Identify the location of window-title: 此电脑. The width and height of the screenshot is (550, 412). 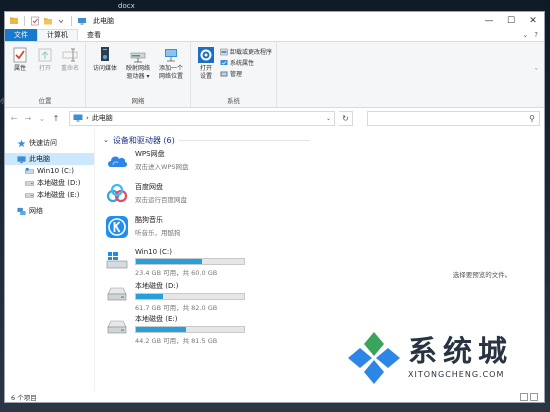
(103, 20).